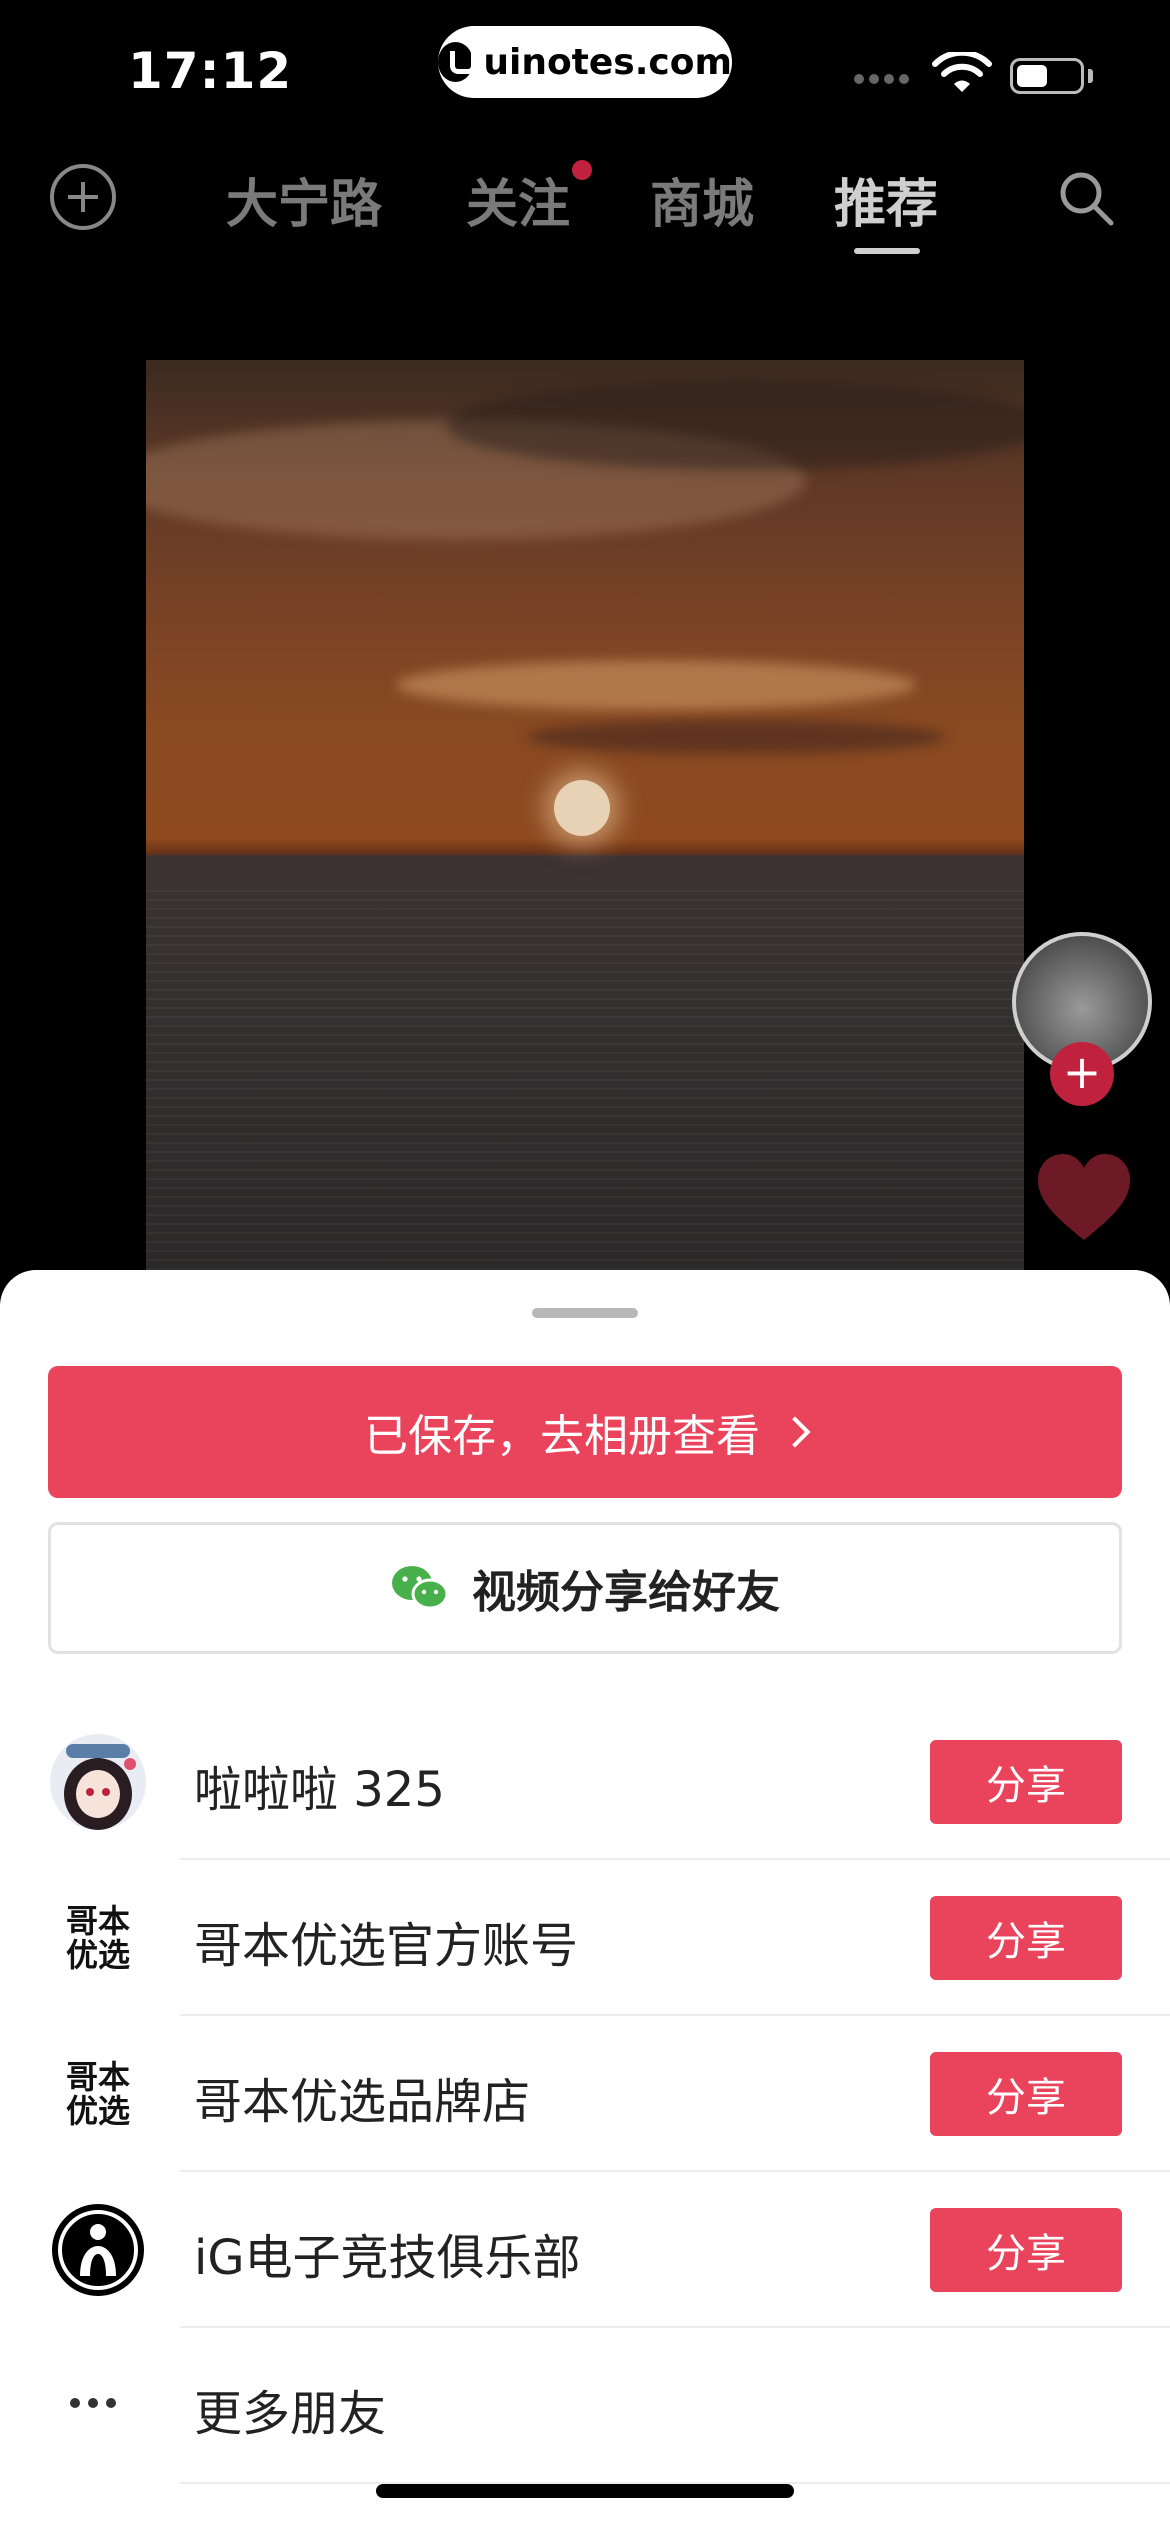  Describe the element at coordinates (585, 205) in the screenshot. I see `top-nav: 大宁路 关注 商城 推荐` at that location.